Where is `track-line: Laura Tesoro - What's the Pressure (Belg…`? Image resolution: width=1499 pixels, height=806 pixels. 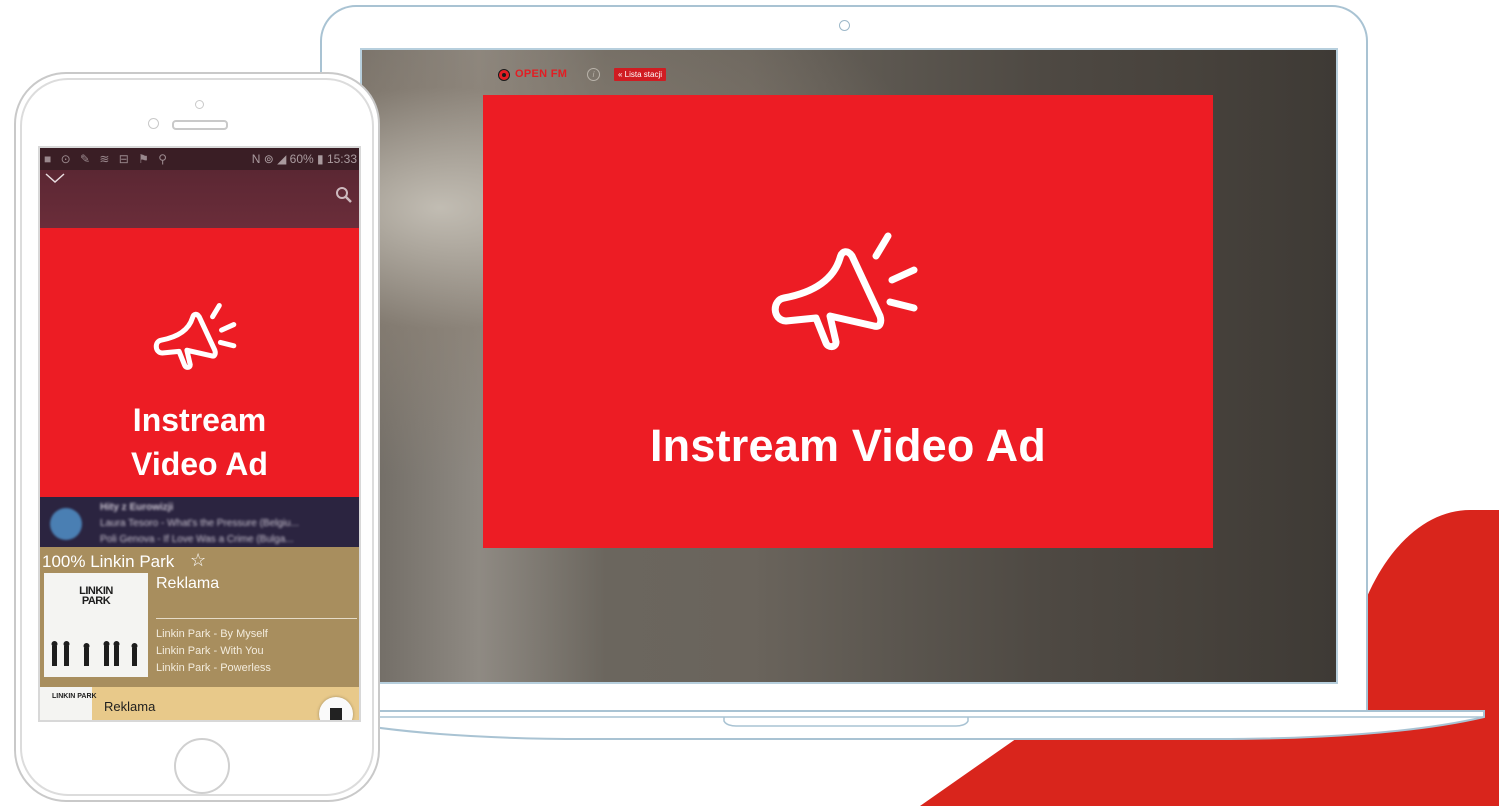 track-line: Laura Tesoro - What's the Pressure (Belg… is located at coordinates (200, 523).